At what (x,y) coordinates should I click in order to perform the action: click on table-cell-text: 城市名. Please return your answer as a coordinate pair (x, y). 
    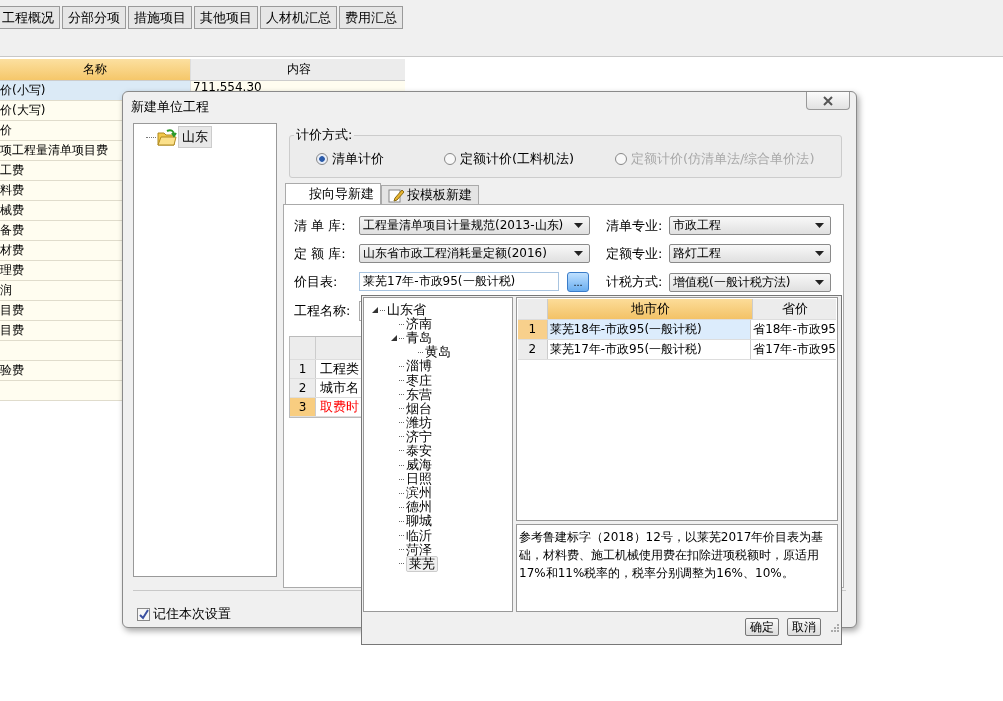
    Looking at the image, I should click on (338, 388).